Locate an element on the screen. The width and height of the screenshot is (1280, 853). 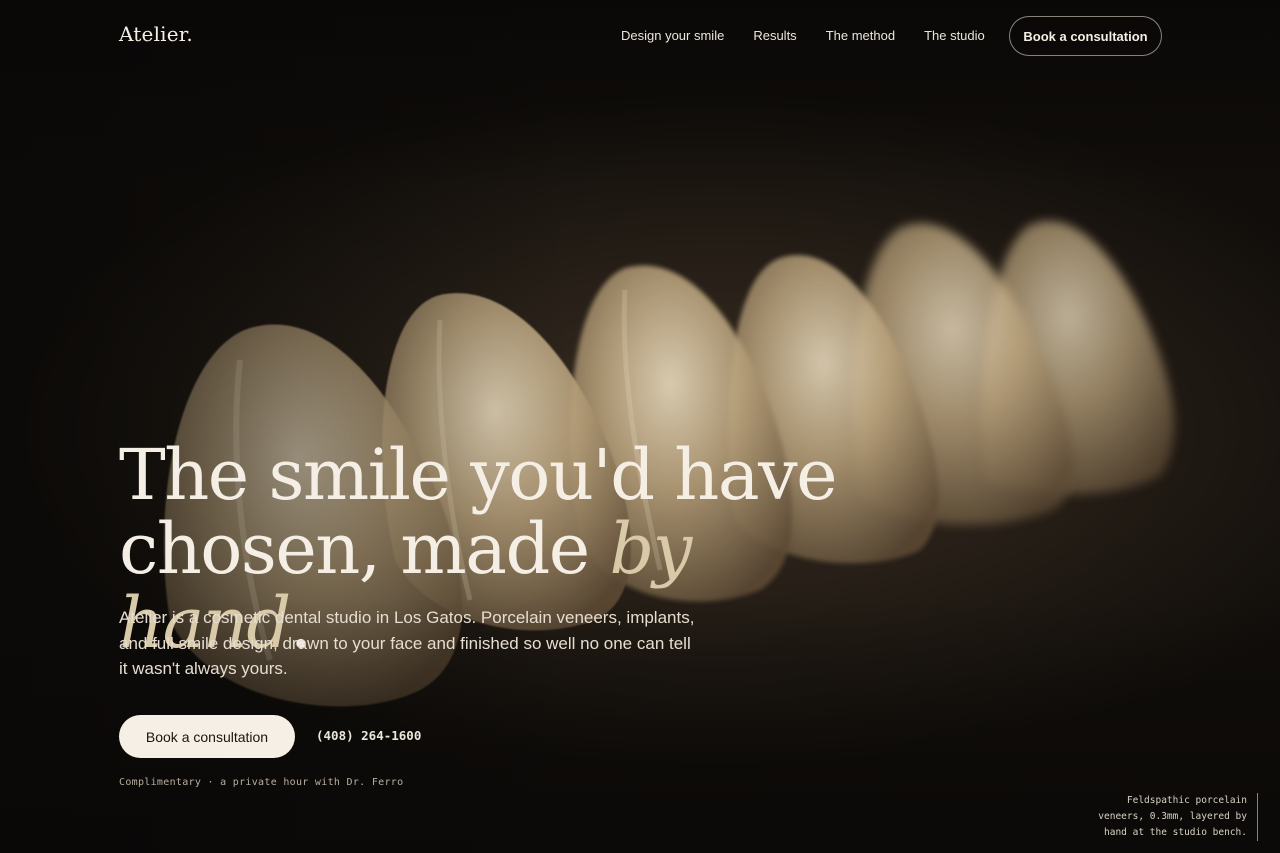
caption-line-2: veneers, 0.3mm, layered by is located at coordinates (1172, 816).